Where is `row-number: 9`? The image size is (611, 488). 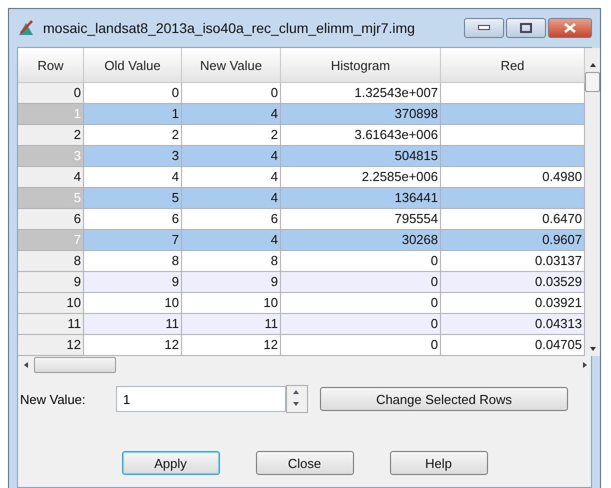
row-number: 9 is located at coordinates (51, 282).